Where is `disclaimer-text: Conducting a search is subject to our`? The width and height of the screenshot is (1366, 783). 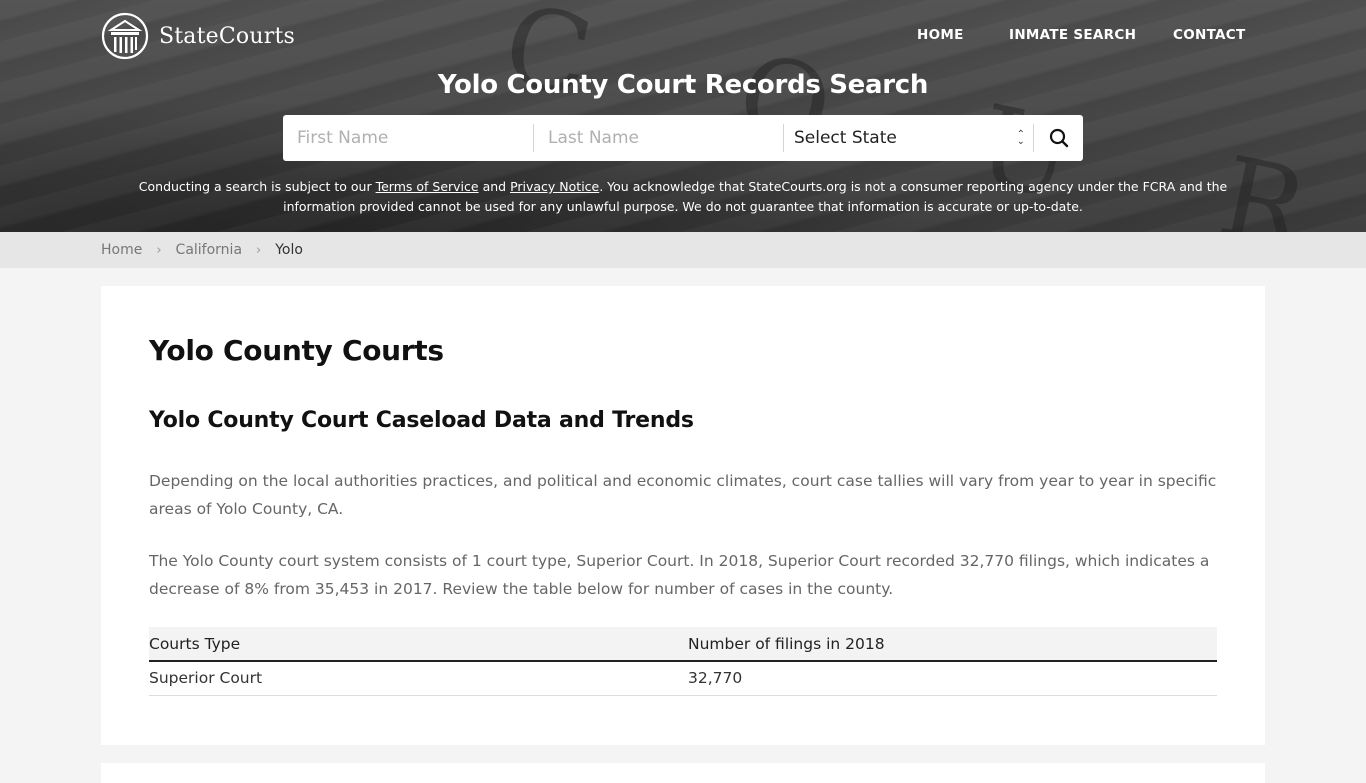
disclaimer-text: Conducting a search is subject to our is located at coordinates (257, 186).